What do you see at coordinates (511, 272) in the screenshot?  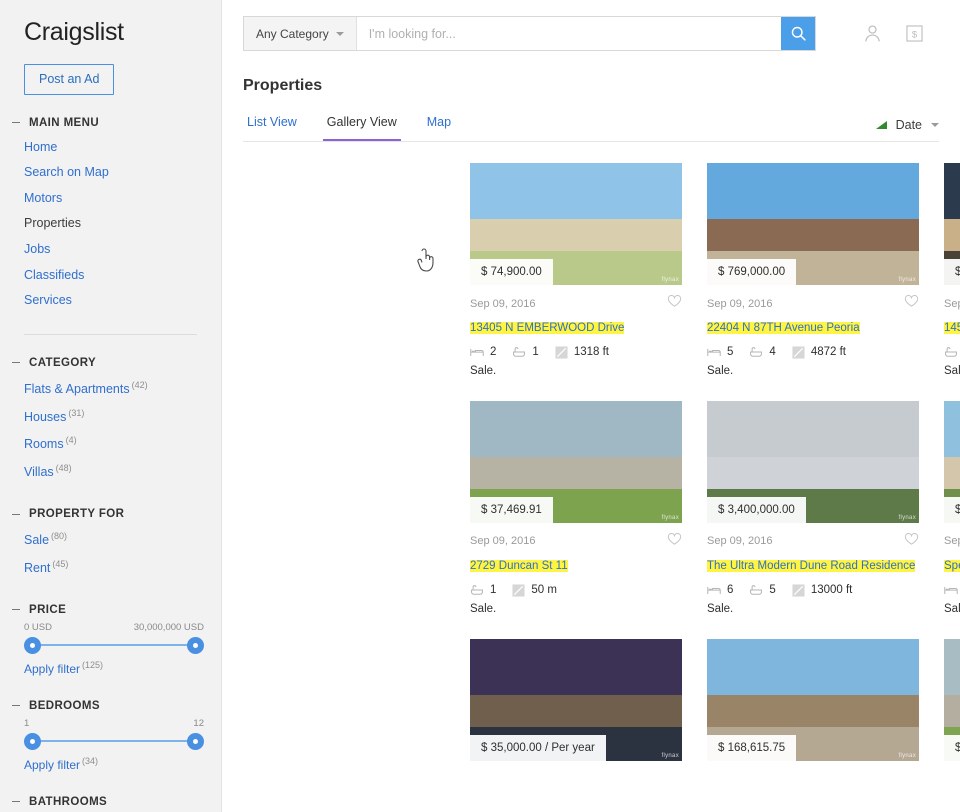 I see `property-price: $ 74,900.00` at bounding box center [511, 272].